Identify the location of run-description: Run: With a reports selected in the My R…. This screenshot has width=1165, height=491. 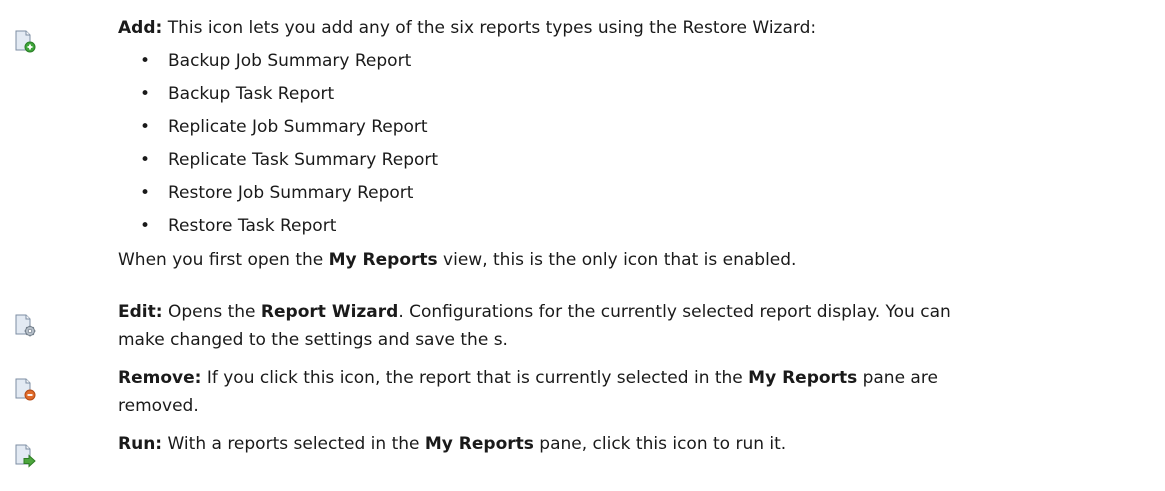
(452, 444).